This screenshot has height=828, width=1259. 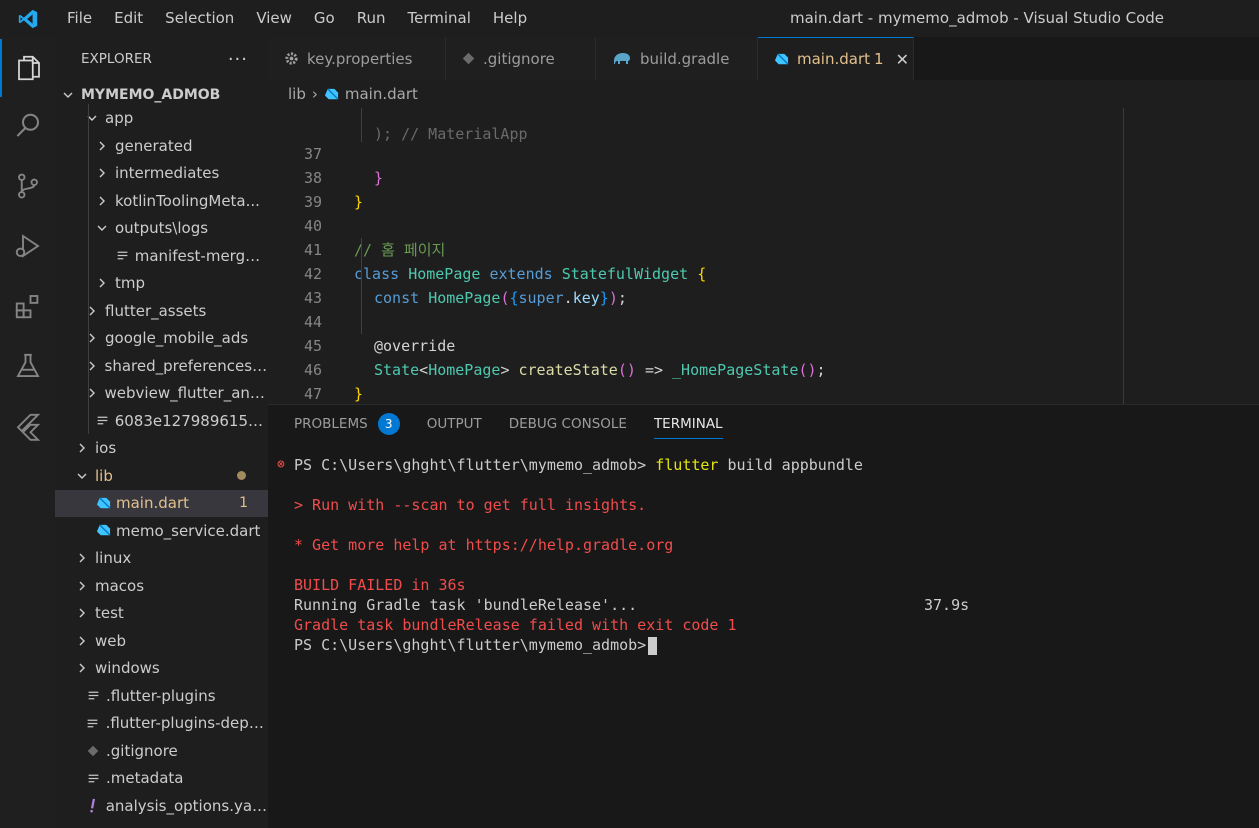 I want to click on gradle-elephant-icon, so click(x=622, y=58).